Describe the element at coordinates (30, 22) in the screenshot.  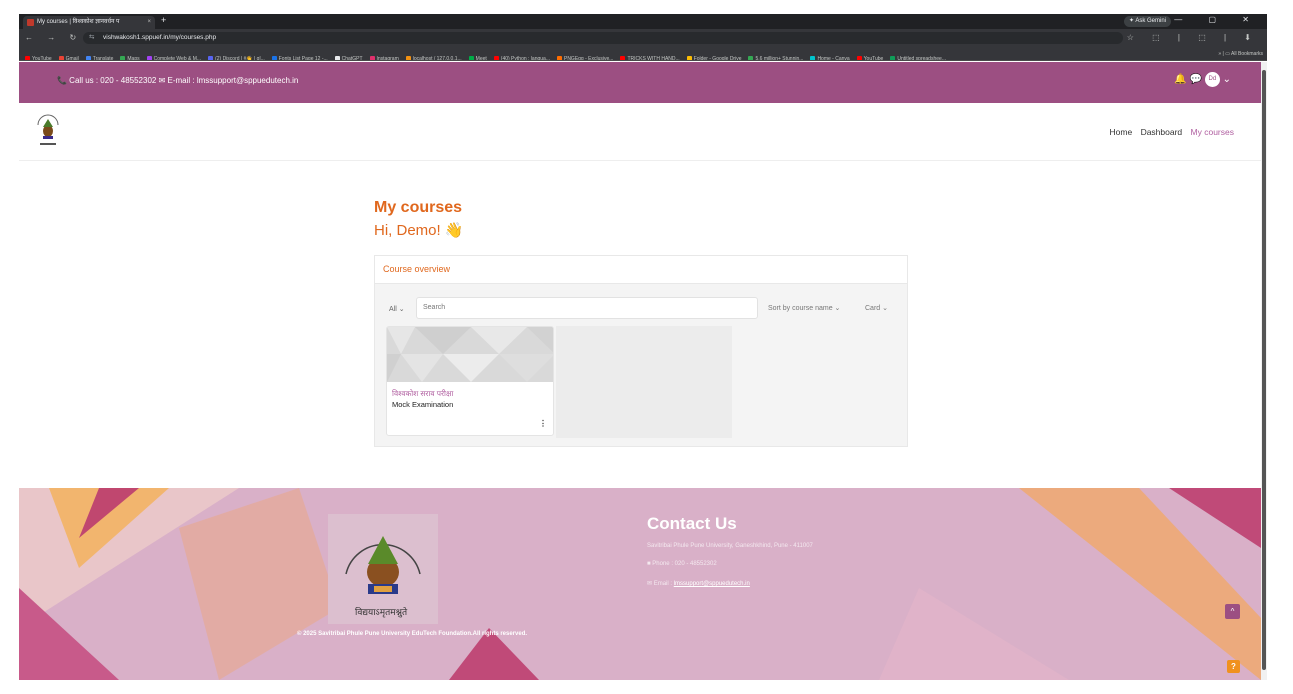
I see `favicon-icon` at that location.